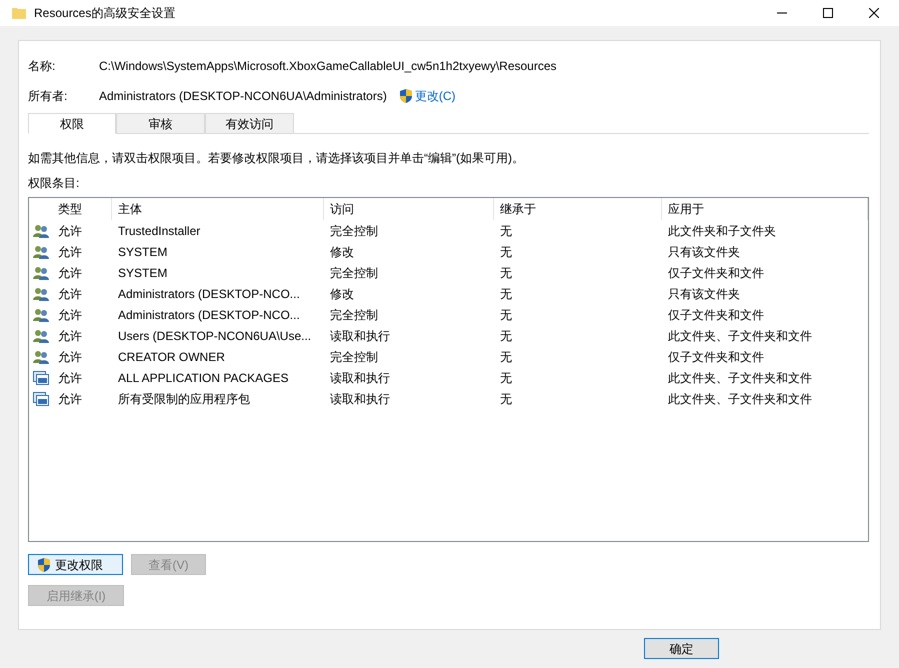 This screenshot has width=899, height=668. What do you see at coordinates (159, 231) in the screenshot?
I see `table-cell-text: TrustedInstaller` at bounding box center [159, 231].